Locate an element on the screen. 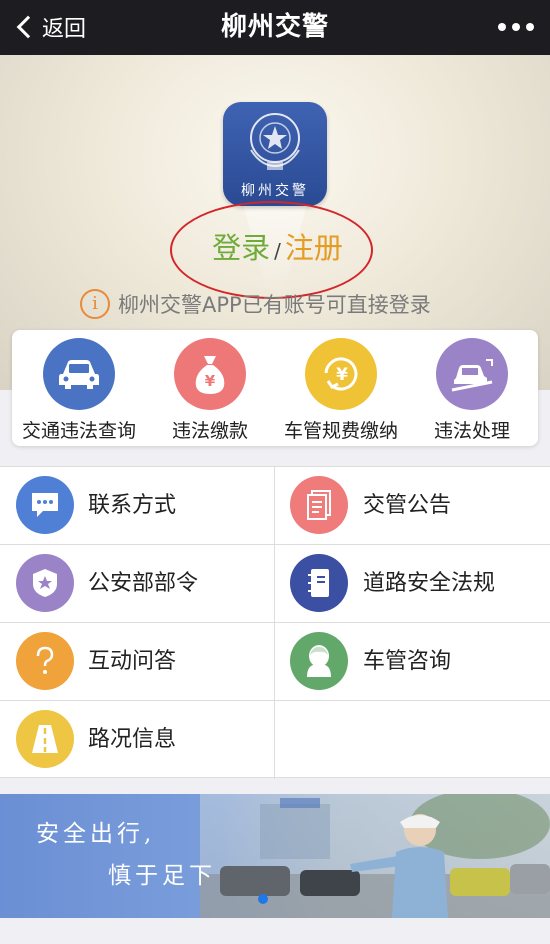  more-menu-button is located at coordinates (516, 27).